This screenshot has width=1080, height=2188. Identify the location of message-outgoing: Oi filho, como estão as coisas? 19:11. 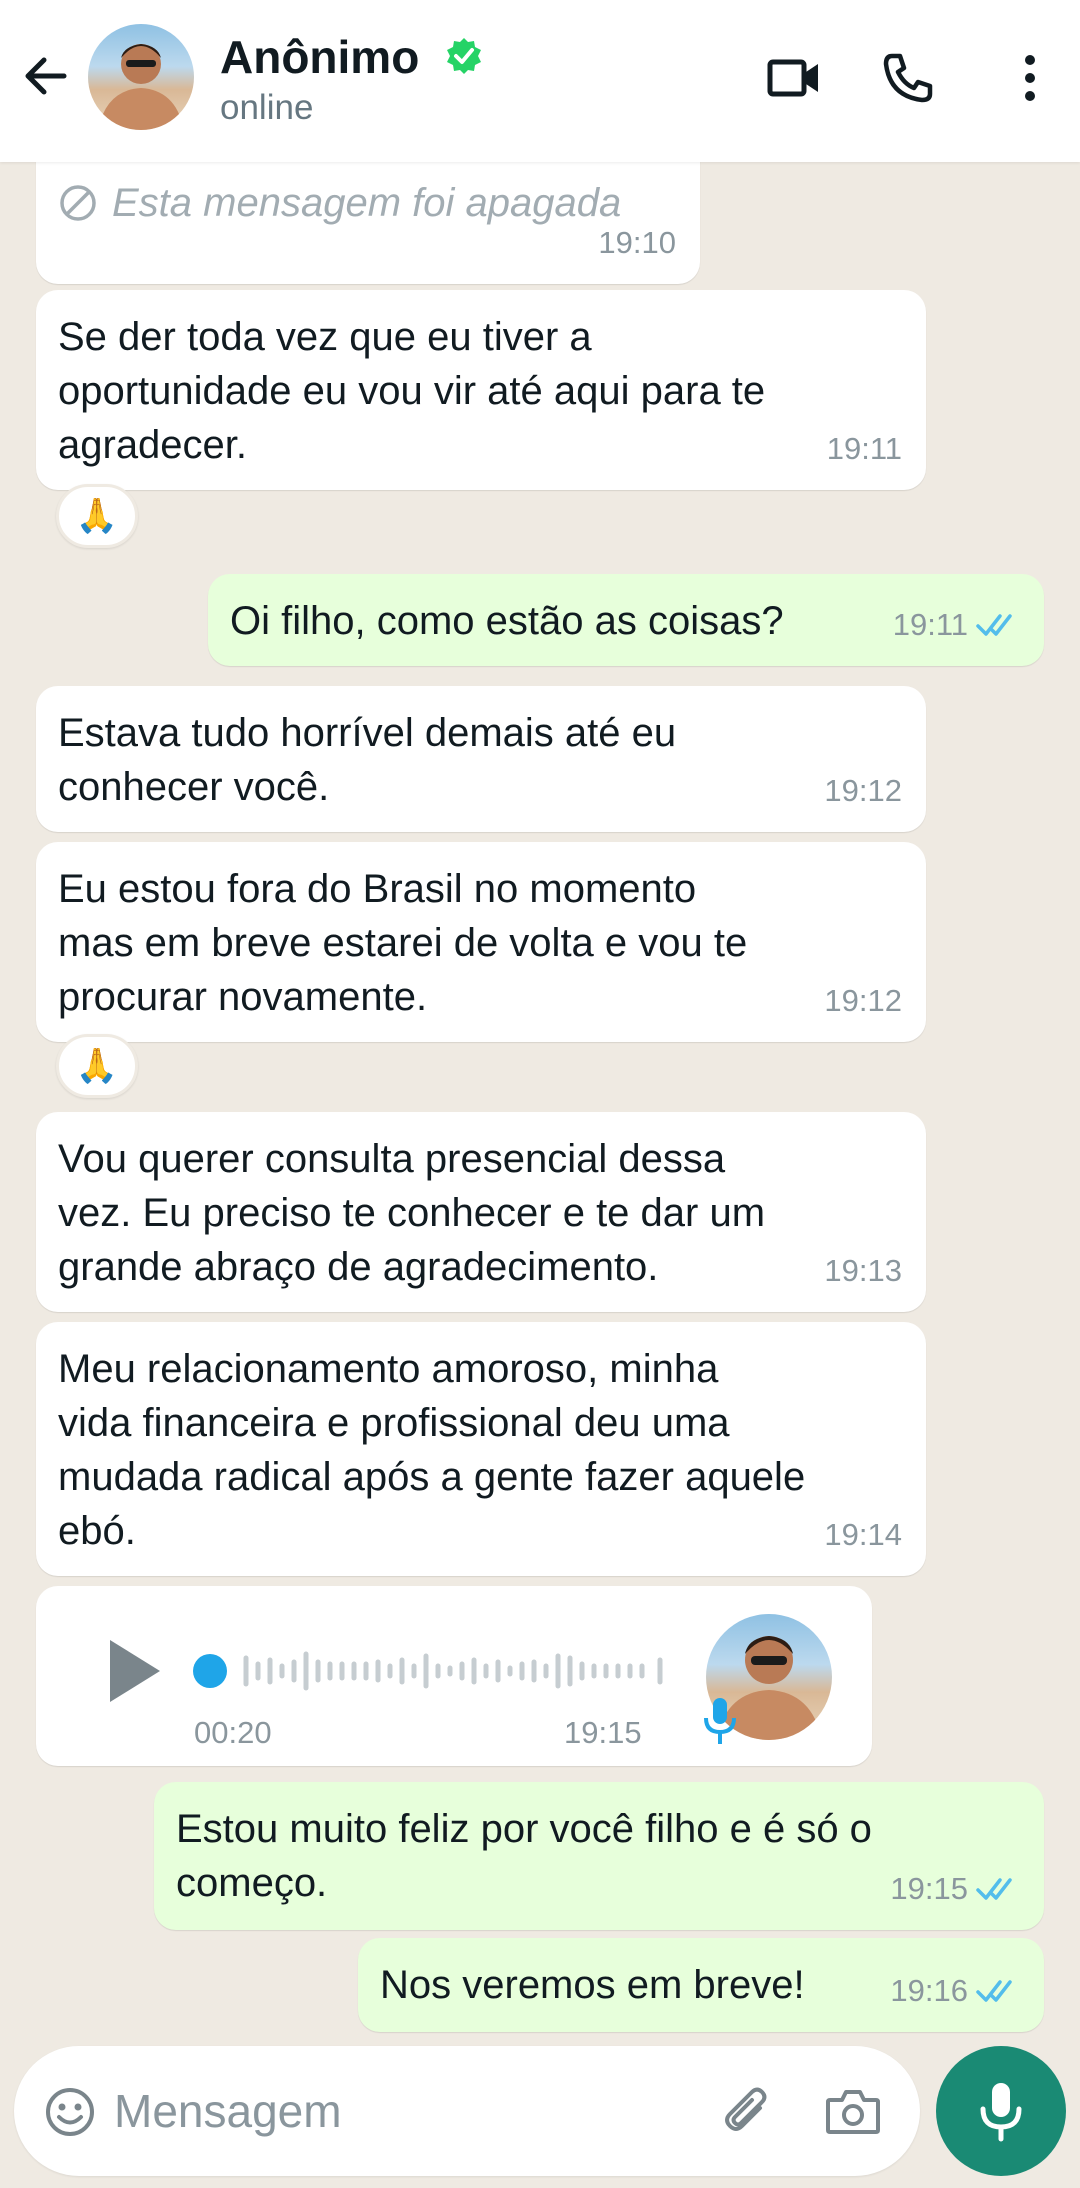
(626, 620).